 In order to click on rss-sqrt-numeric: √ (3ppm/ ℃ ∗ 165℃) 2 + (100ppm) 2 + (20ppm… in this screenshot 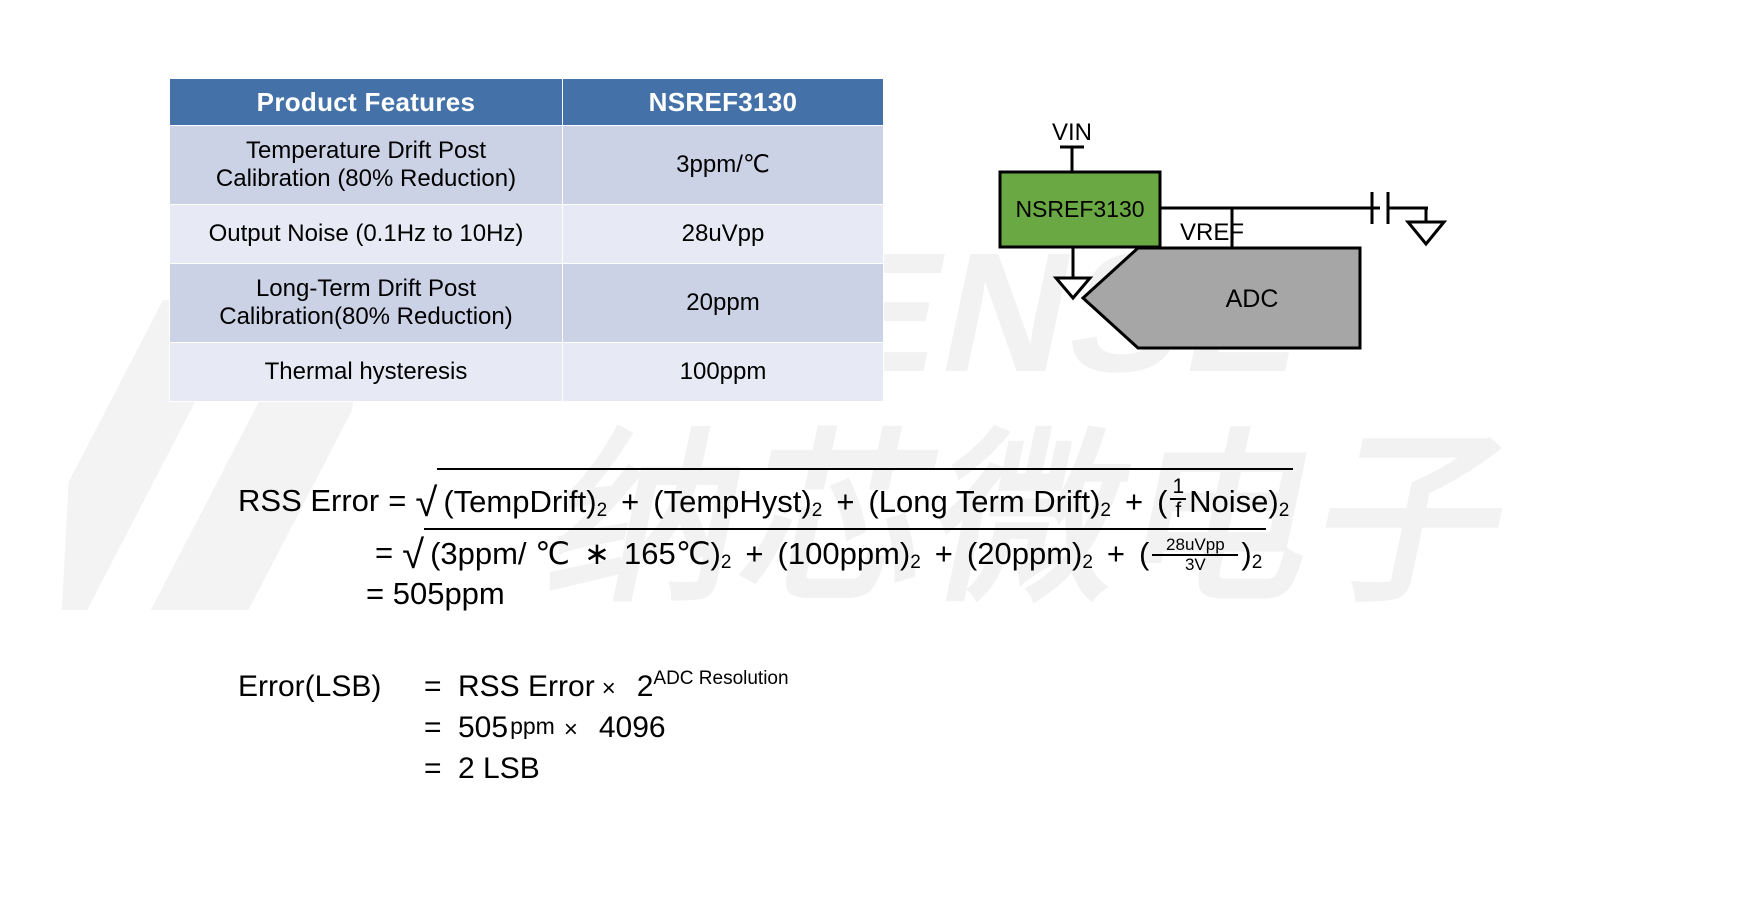, I will do `click(834, 552)`.